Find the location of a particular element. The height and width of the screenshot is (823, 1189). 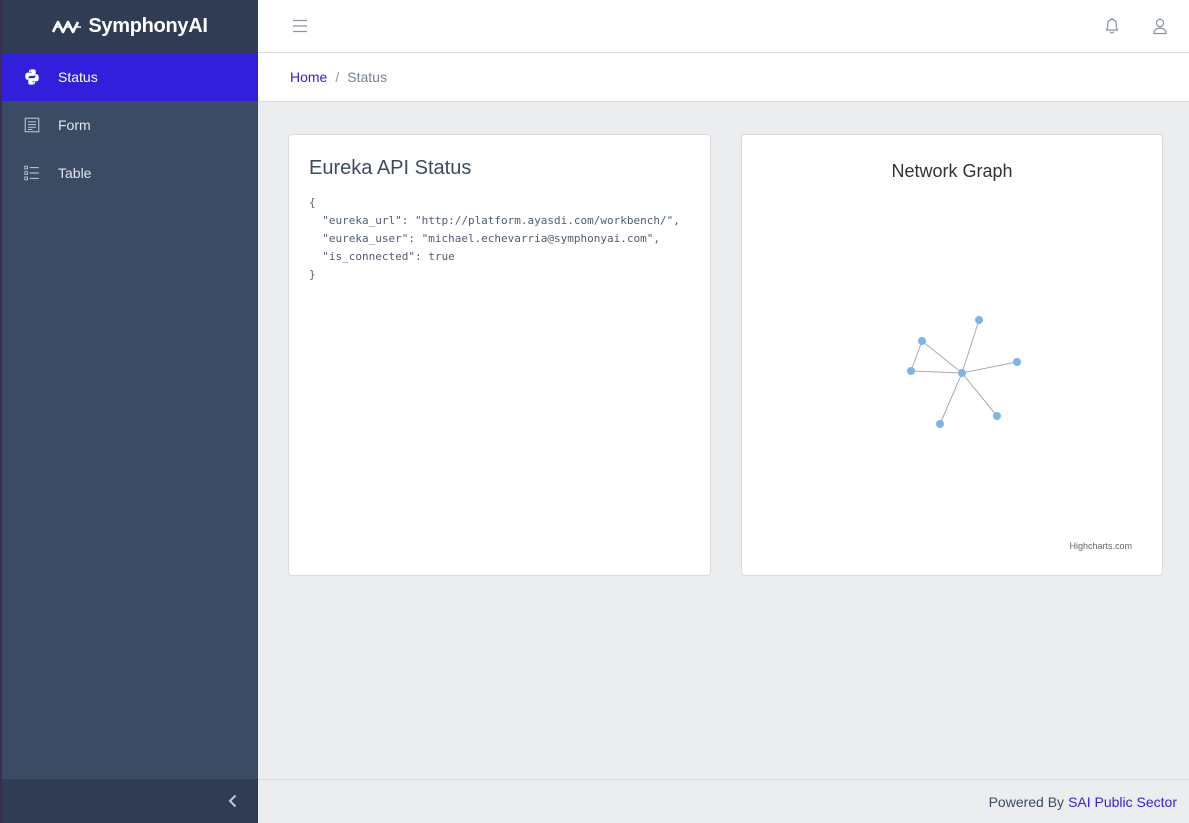

brand-name: SymphonyAI is located at coordinates (148, 26).